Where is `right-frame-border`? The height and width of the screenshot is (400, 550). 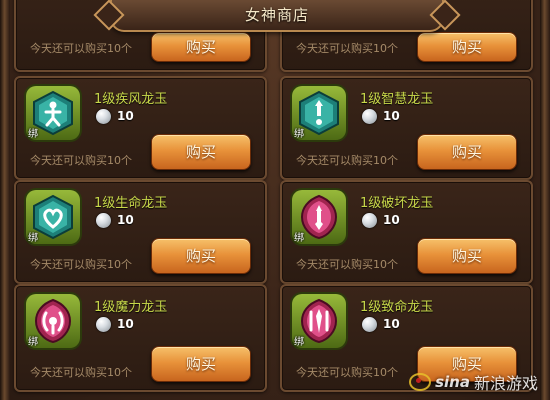 right-frame-border is located at coordinates (545, 200).